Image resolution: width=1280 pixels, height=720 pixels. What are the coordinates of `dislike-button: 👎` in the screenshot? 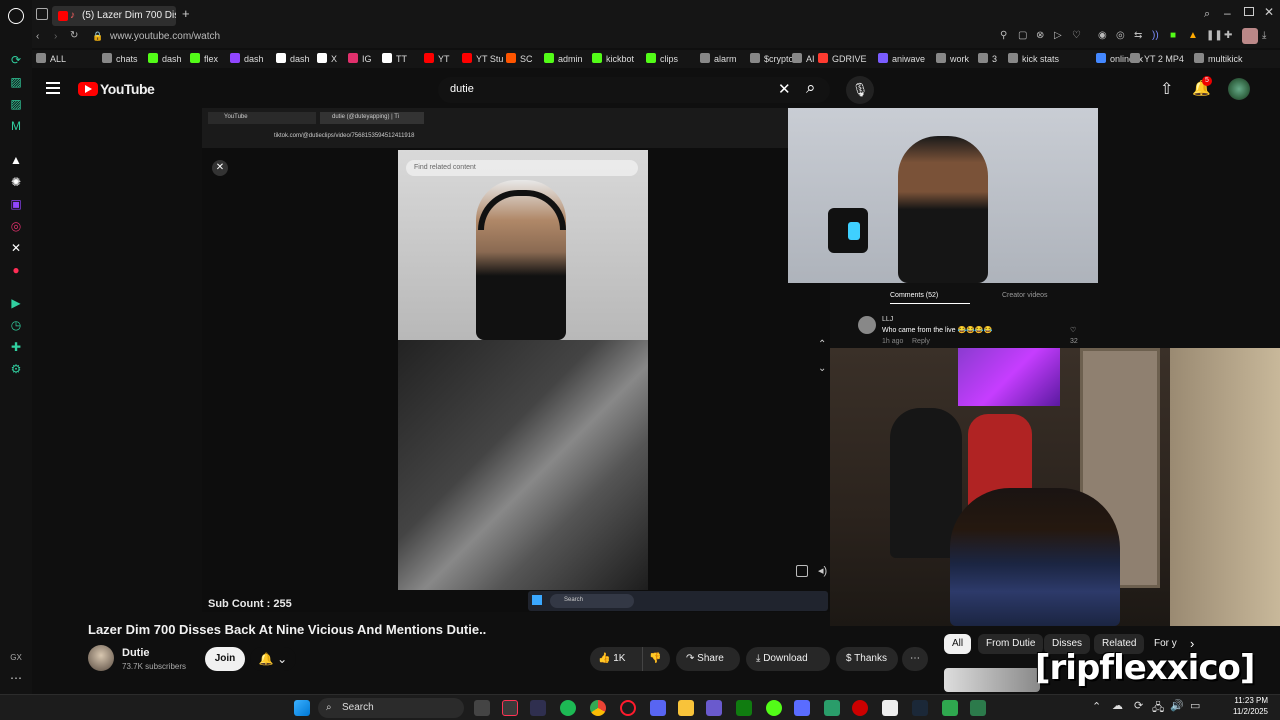 It's located at (656, 659).